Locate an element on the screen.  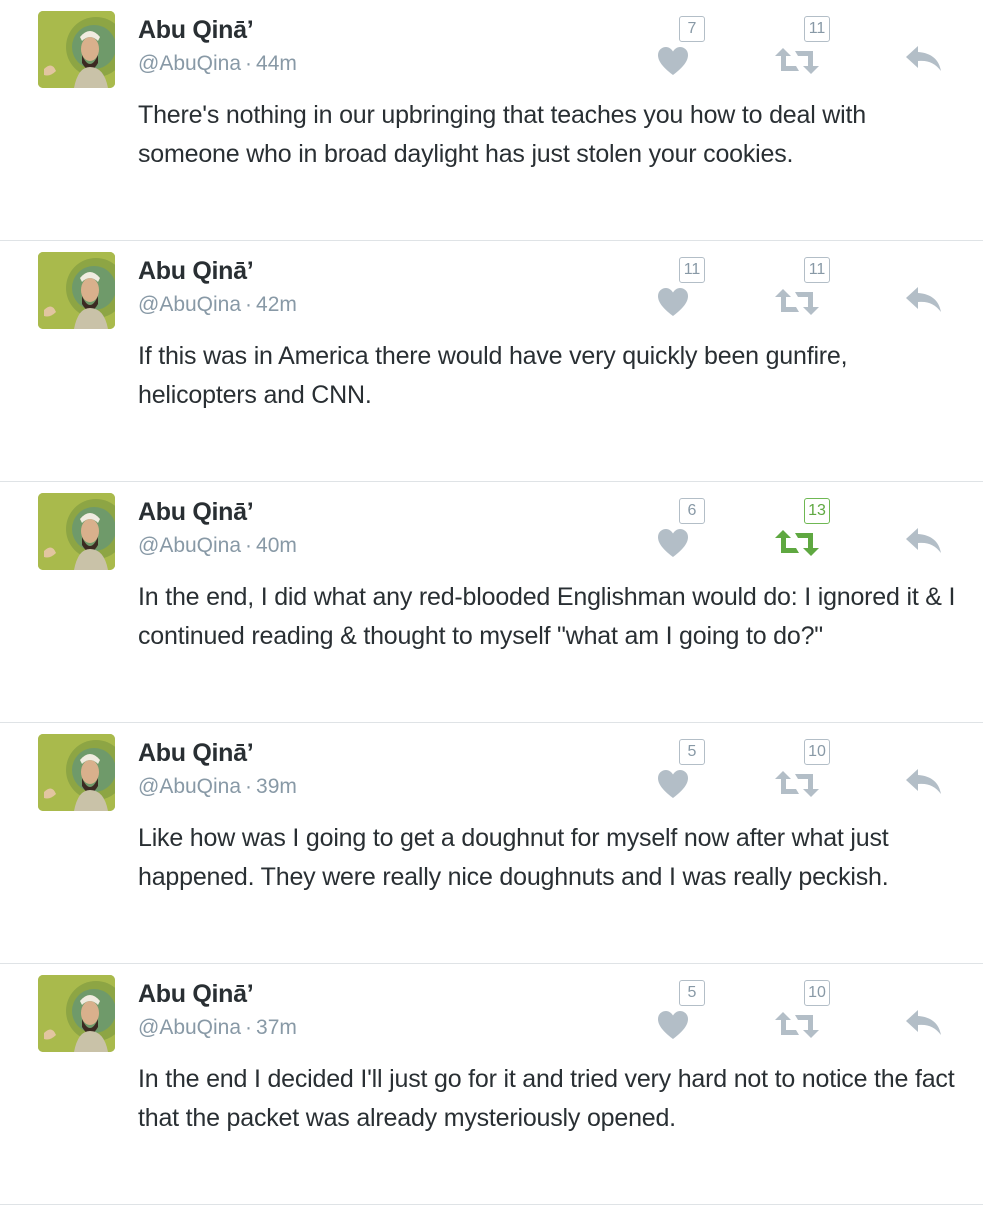
retweet-button: 13 is located at coordinates (801, 528).